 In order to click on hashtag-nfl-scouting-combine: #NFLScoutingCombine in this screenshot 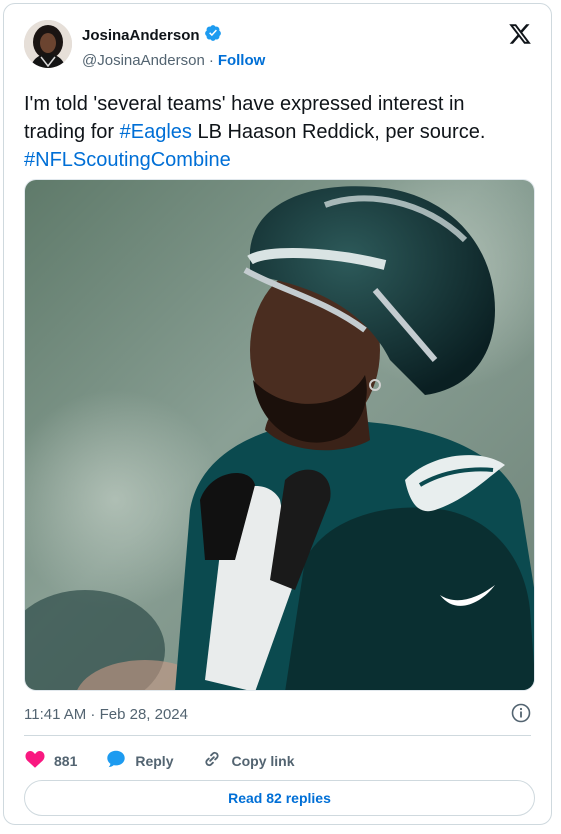, I will do `click(127, 160)`.